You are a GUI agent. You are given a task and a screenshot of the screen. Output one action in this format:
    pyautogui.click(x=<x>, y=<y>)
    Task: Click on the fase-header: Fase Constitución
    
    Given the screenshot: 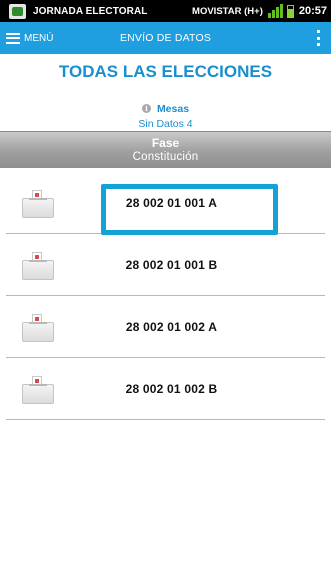 What is the action you would take?
    pyautogui.click(x=165, y=149)
    